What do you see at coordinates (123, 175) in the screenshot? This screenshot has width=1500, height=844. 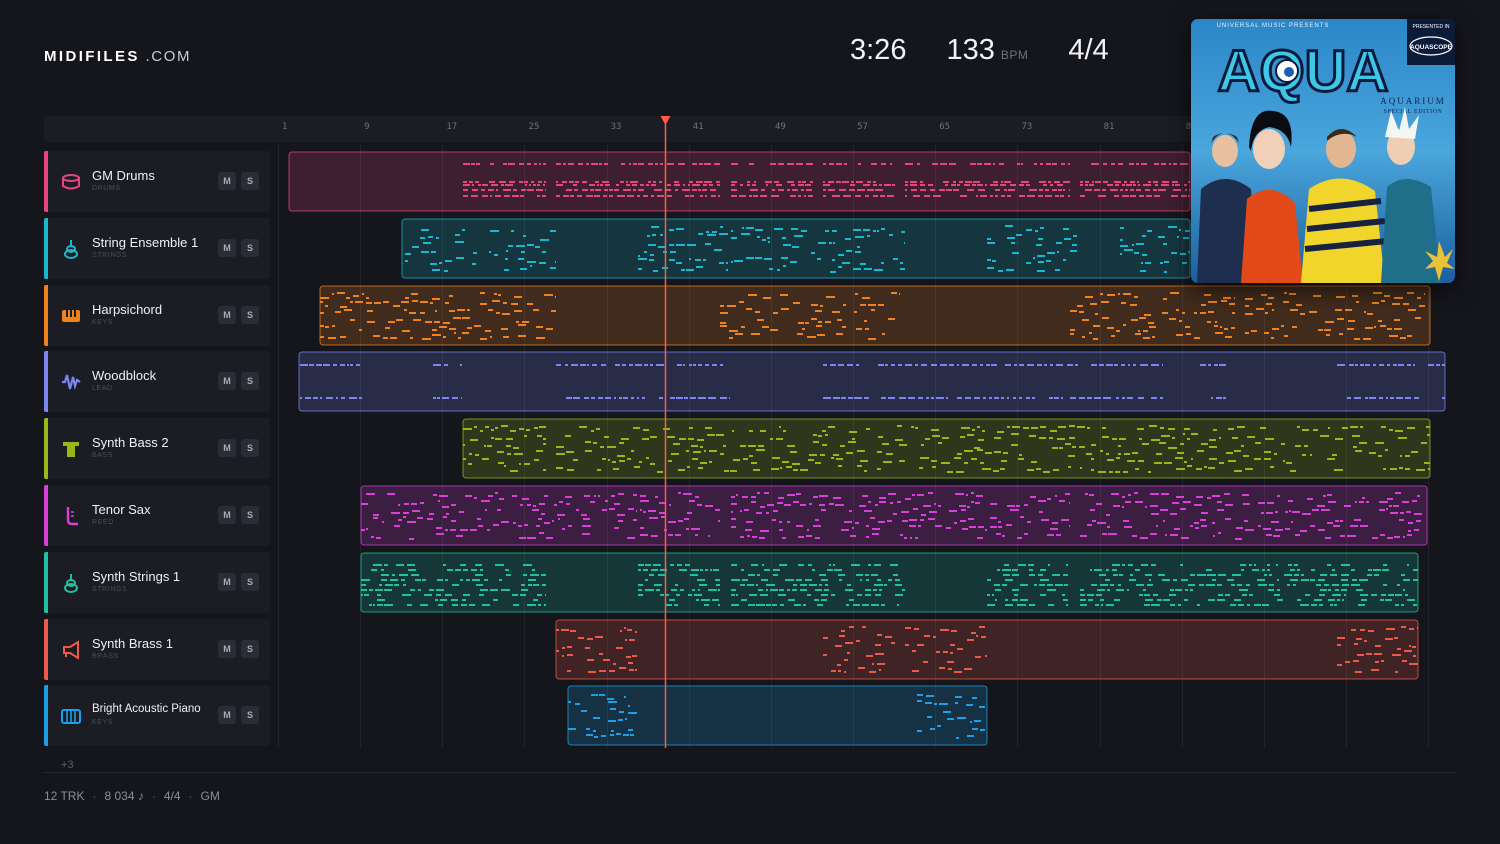 I see `track-name: GM Drums` at bounding box center [123, 175].